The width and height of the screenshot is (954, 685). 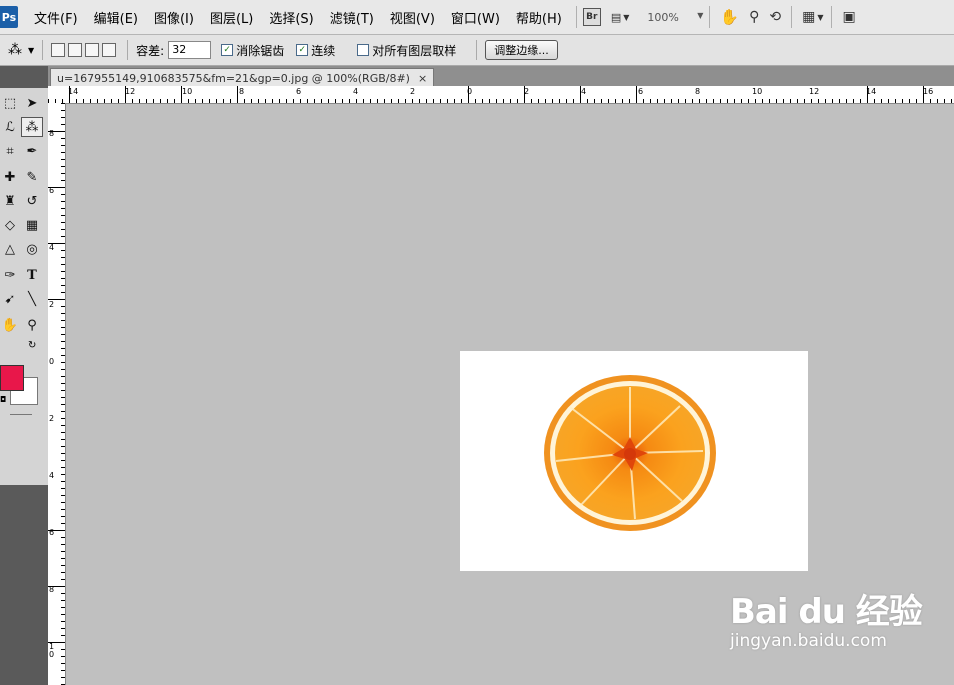 I want to click on menu-layer: 图层(L), so click(x=231, y=17).